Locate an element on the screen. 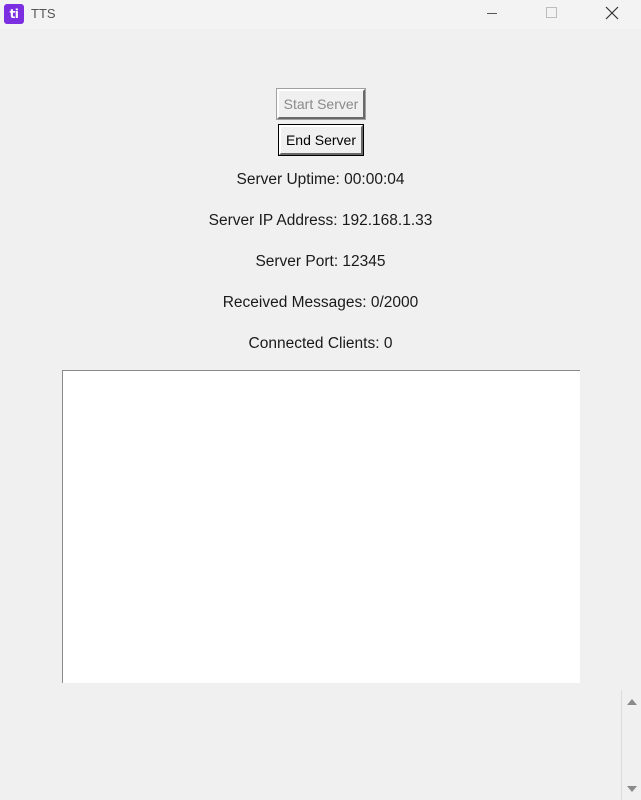 The height and width of the screenshot is (800, 641). close-button is located at coordinates (612, 14).